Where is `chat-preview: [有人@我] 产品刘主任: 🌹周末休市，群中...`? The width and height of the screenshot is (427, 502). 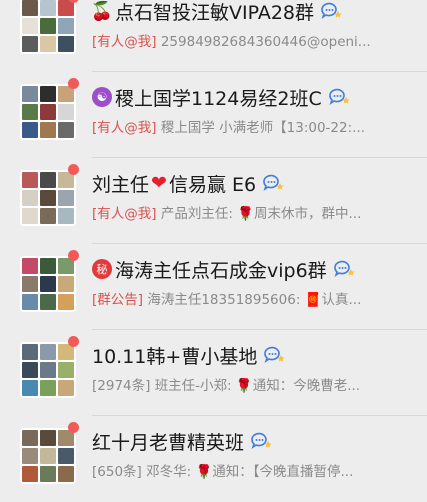 chat-preview: [有人@我] 产品刘主任: 🌹周末休市，群中... is located at coordinates (254, 212).